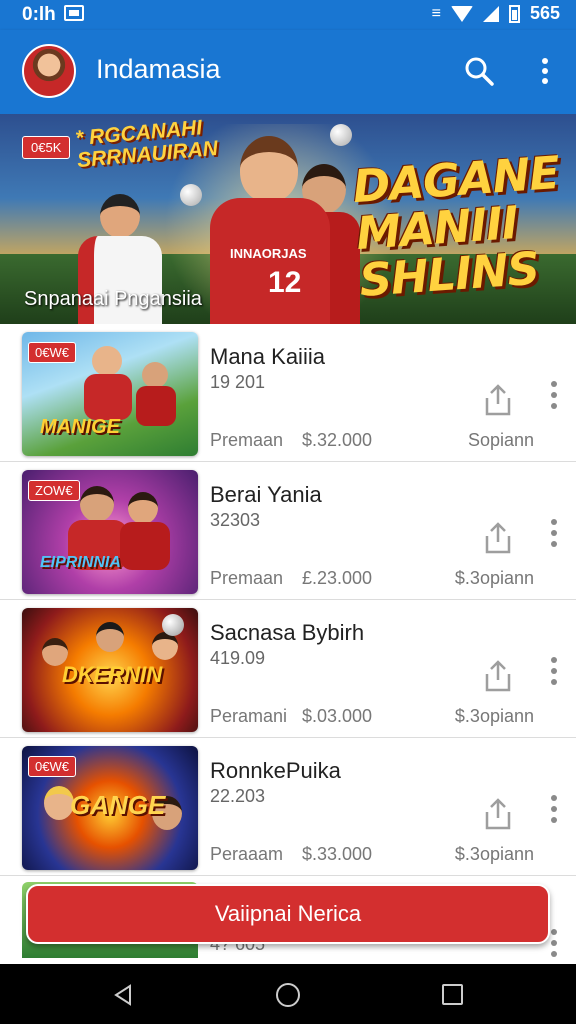  What do you see at coordinates (80, 562) in the screenshot?
I see `item-art-text: EIPRINNIA` at bounding box center [80, 562].